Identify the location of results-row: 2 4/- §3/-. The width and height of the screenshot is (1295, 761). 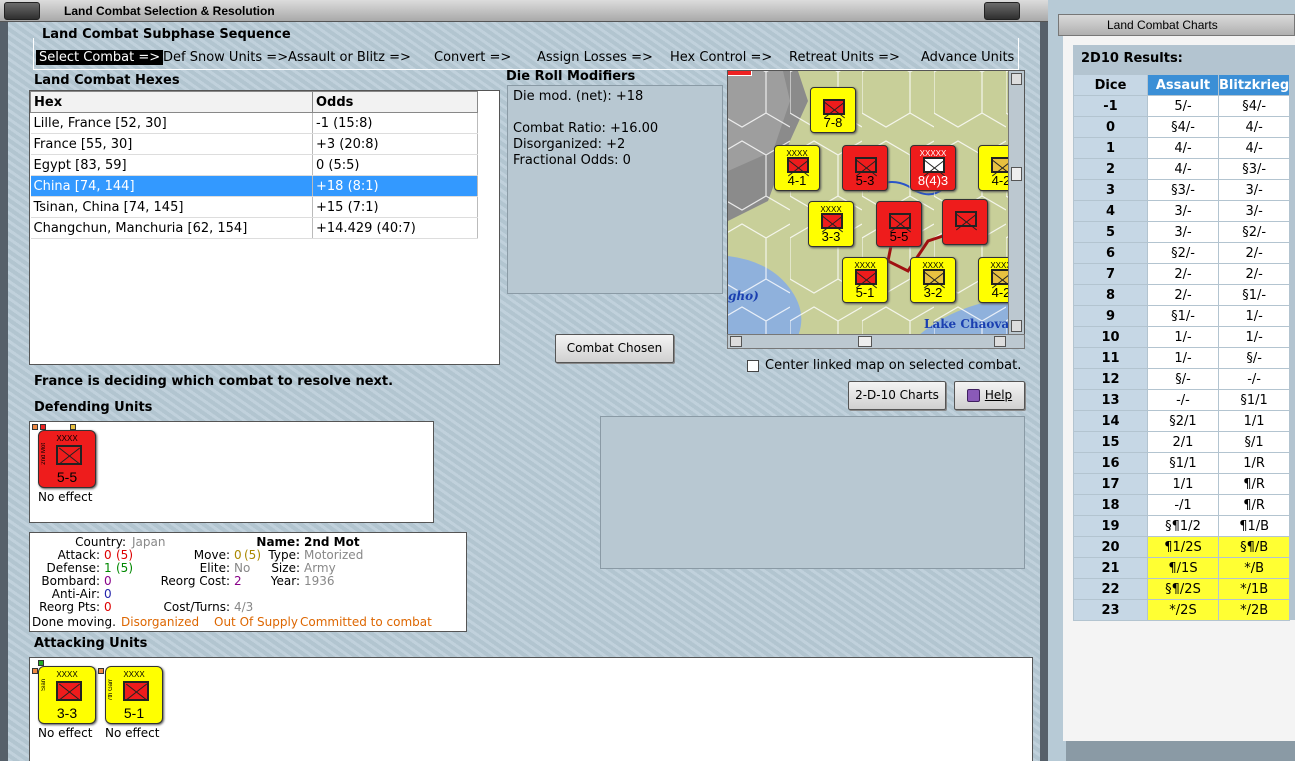
(1182, 169).